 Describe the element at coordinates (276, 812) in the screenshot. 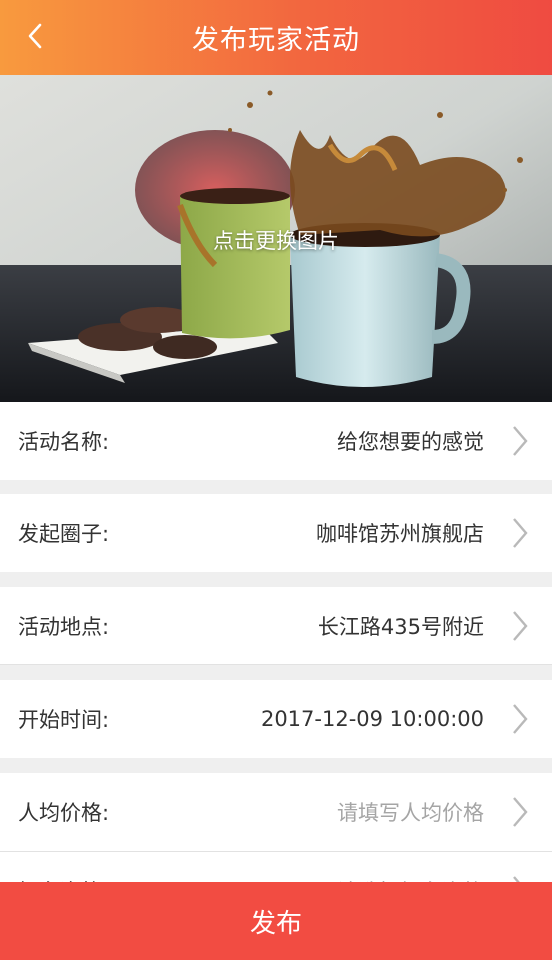

I see `field-price-per-person: 人均价格: 请填写人均价格` at that location.